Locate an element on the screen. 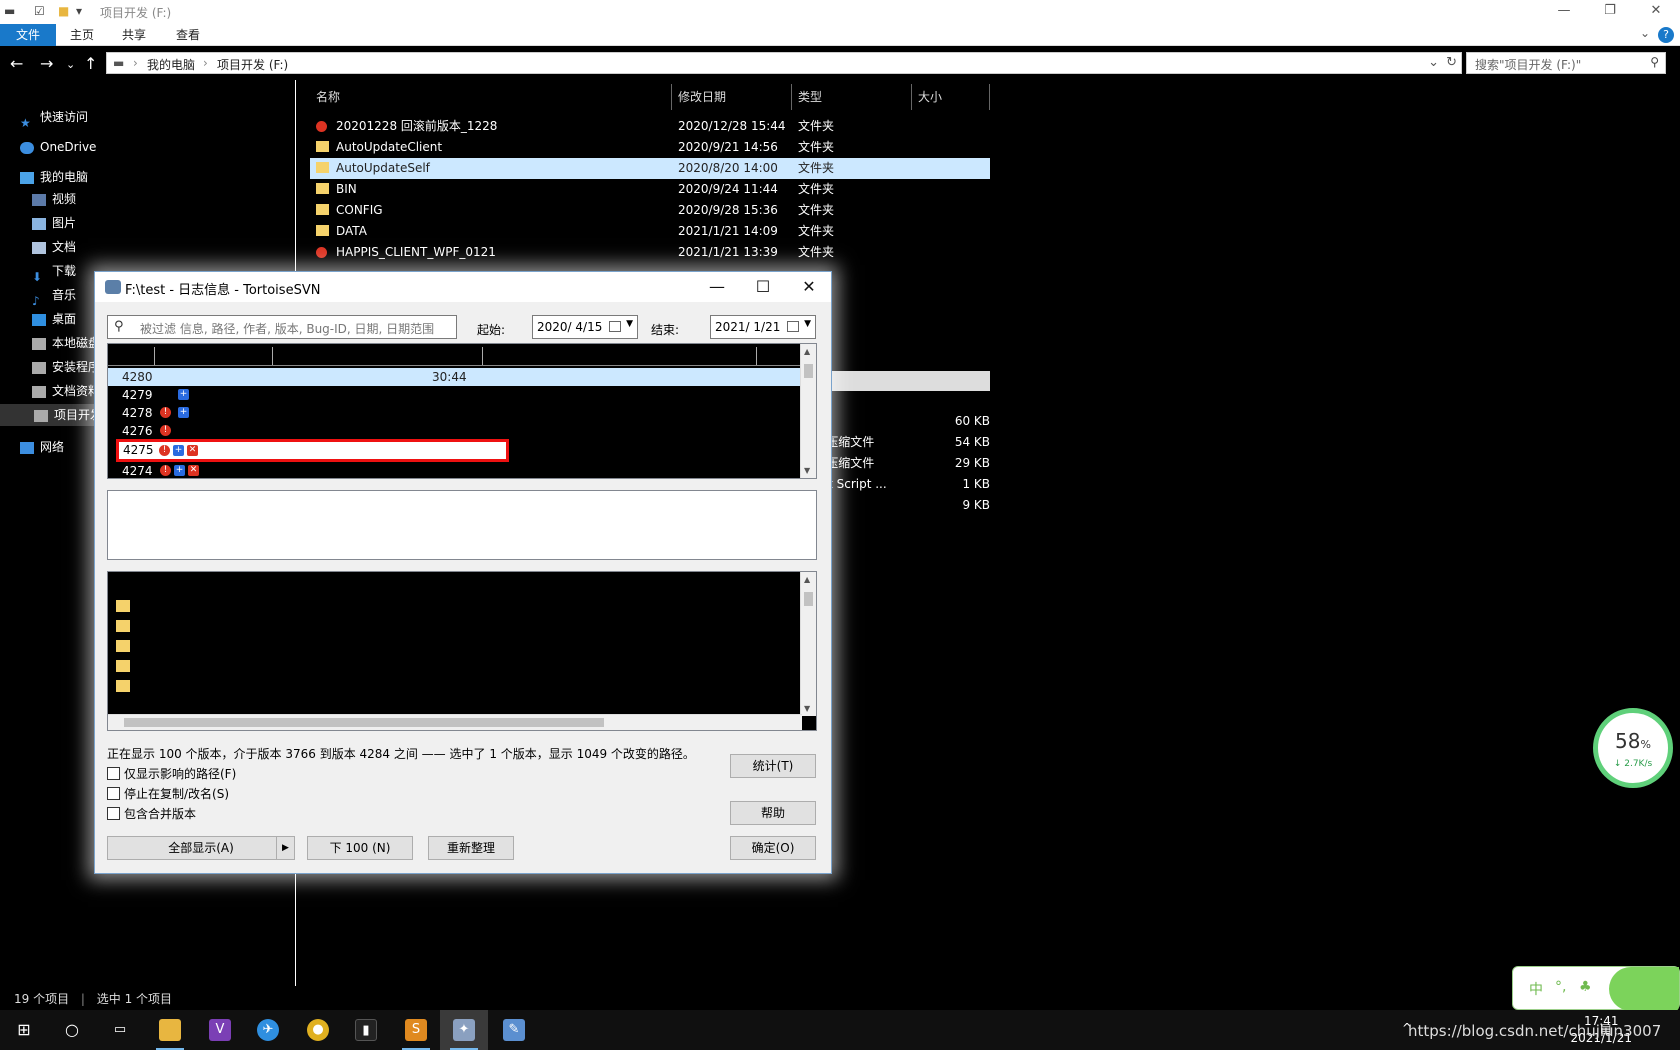 This screenshot has width=1680, height=1050. file-row: BIN 2020/9/24 11:44 文件夹 is located at coordinates (650, 189).